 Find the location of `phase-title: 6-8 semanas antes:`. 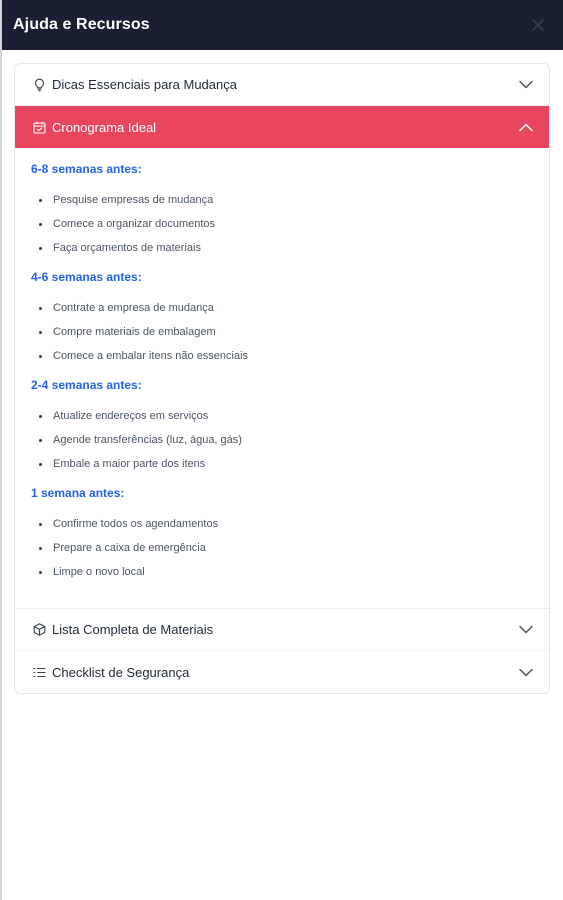

phase-title: 6-8 semanas antes: is located at coordinates (86, 169).